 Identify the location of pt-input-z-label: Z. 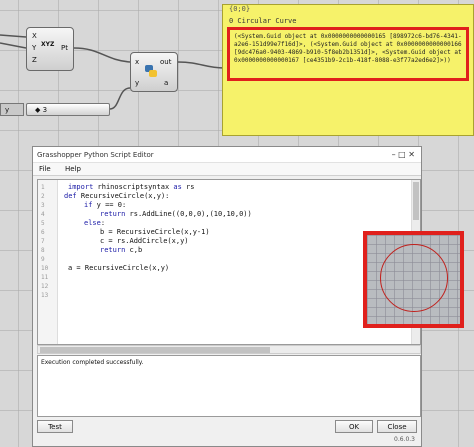
(34, 60).